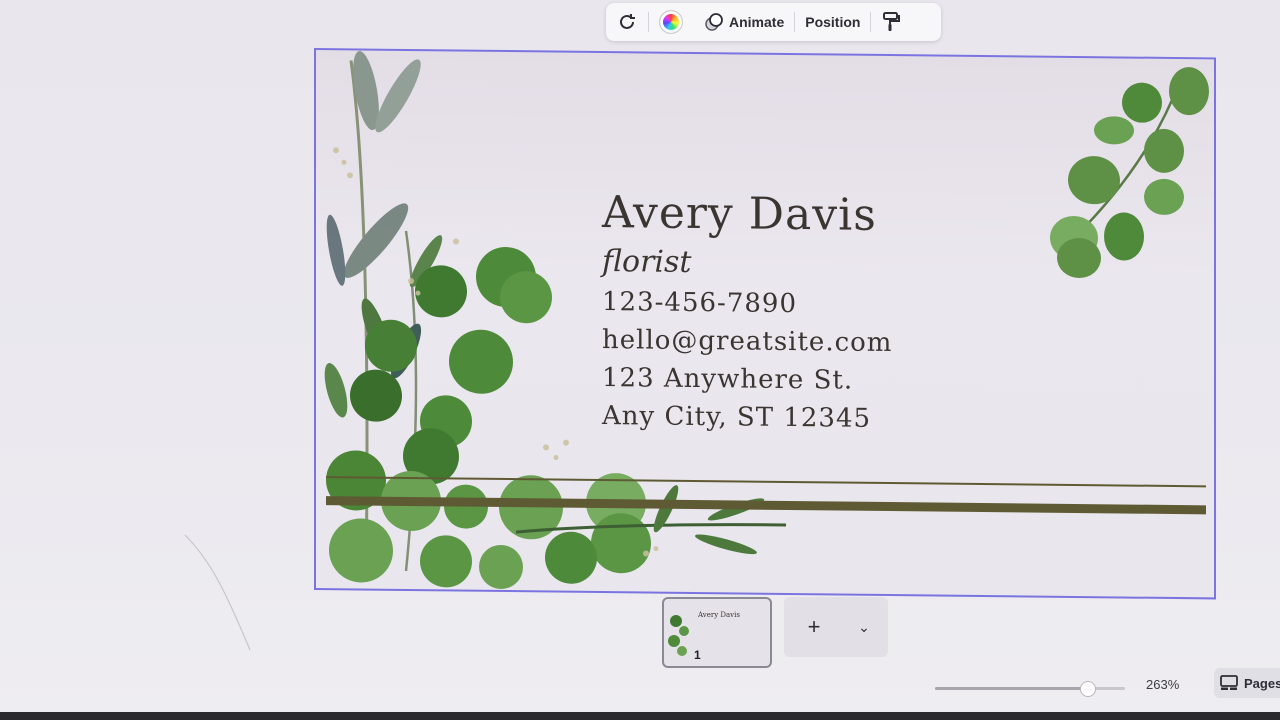  I want to click on paint-roller-icon, so click(892, 21).